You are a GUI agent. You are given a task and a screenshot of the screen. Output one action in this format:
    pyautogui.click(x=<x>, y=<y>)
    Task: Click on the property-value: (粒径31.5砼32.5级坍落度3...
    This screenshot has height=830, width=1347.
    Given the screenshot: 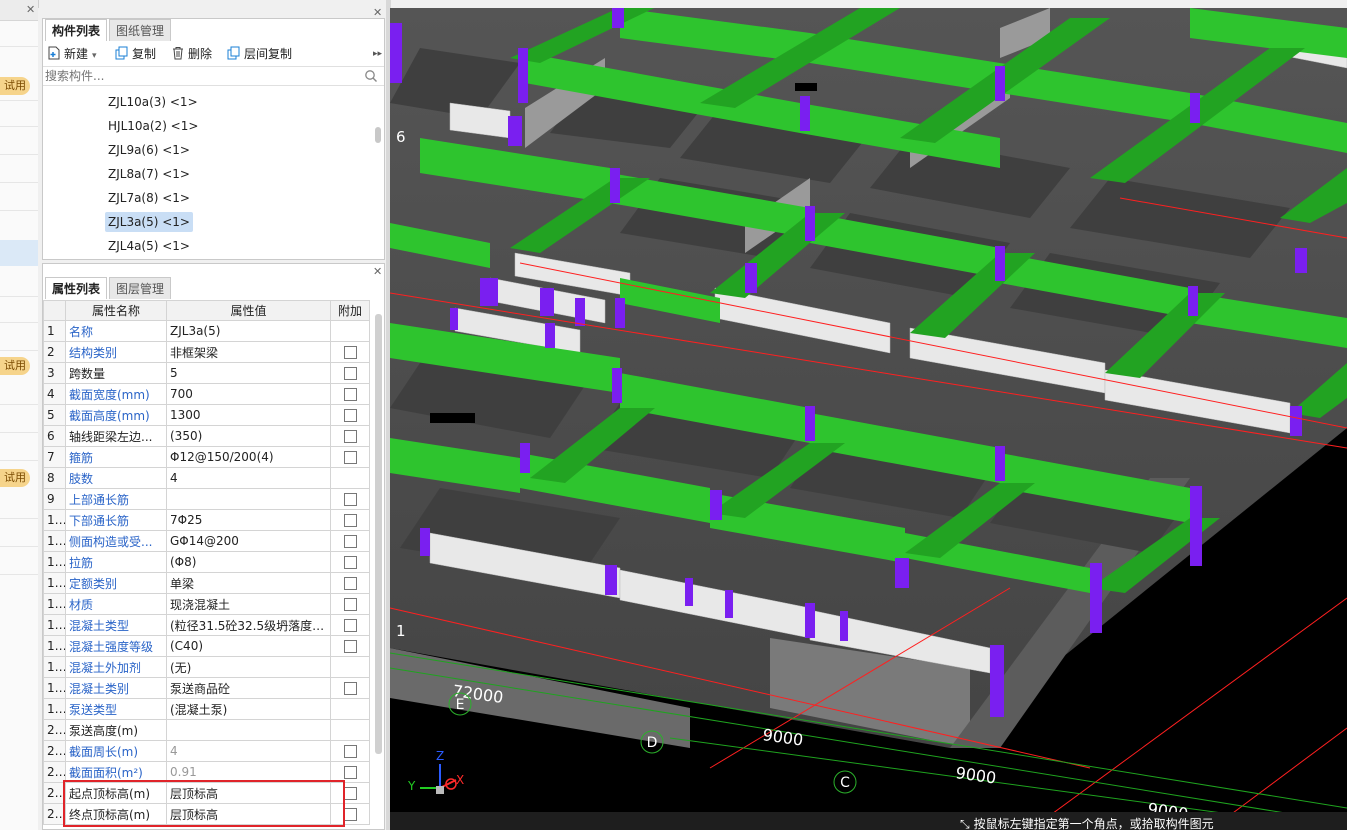 What is the action you would take?
    pyautogui.click(x=248, y=625)
    